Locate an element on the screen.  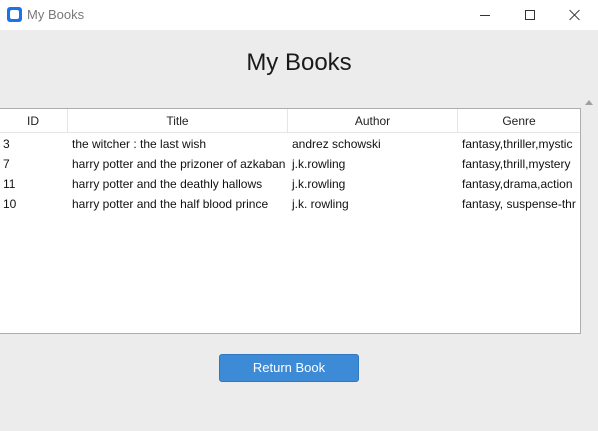
minimize-button is located at coordinates (485, 15).